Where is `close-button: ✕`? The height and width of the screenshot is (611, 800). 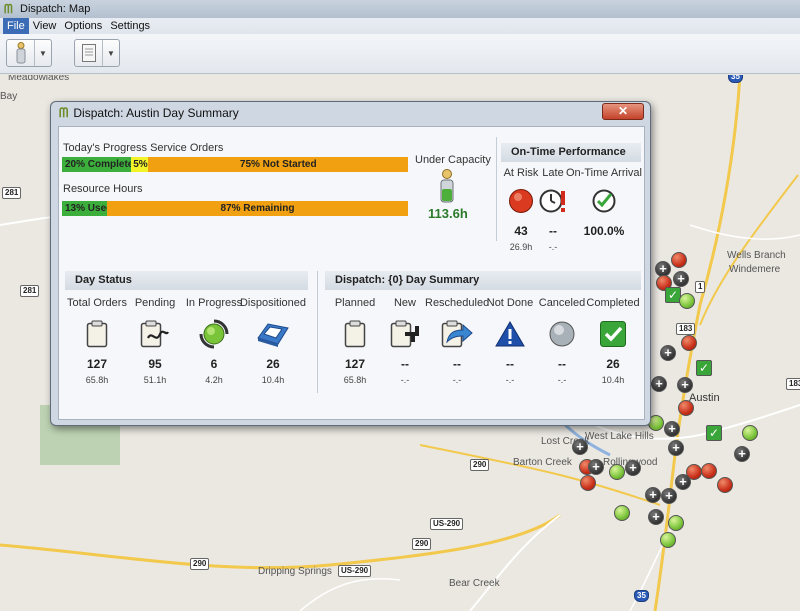
close-button: ✕ is located at coordinates (623, 111).